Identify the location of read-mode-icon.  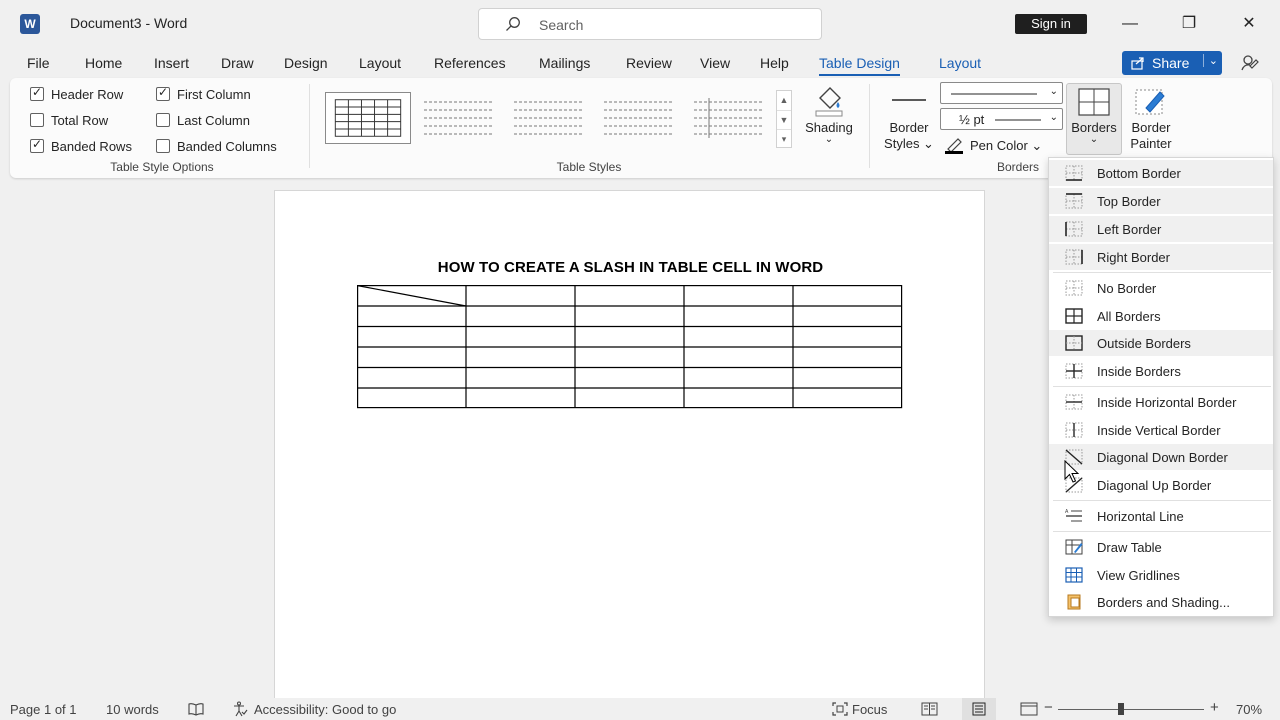
(929, 709).